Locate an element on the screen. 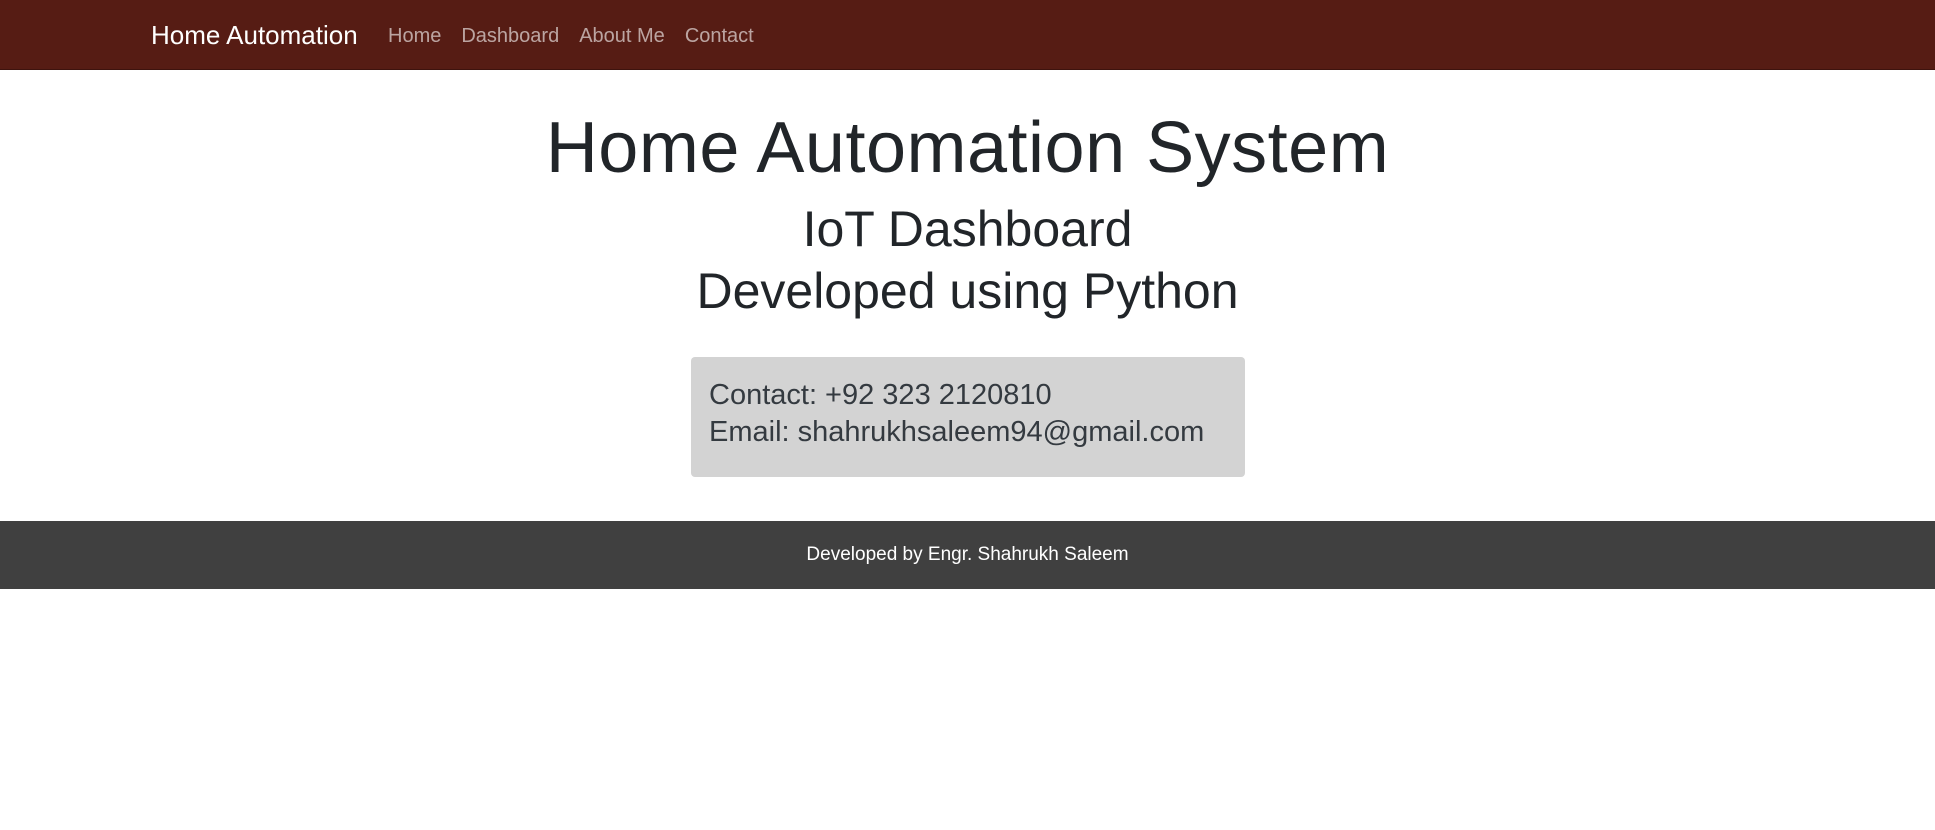 This screenshot has height=830, width=1935. nav-item-dashboard: Dashboard is located at coordinates (510, 36).